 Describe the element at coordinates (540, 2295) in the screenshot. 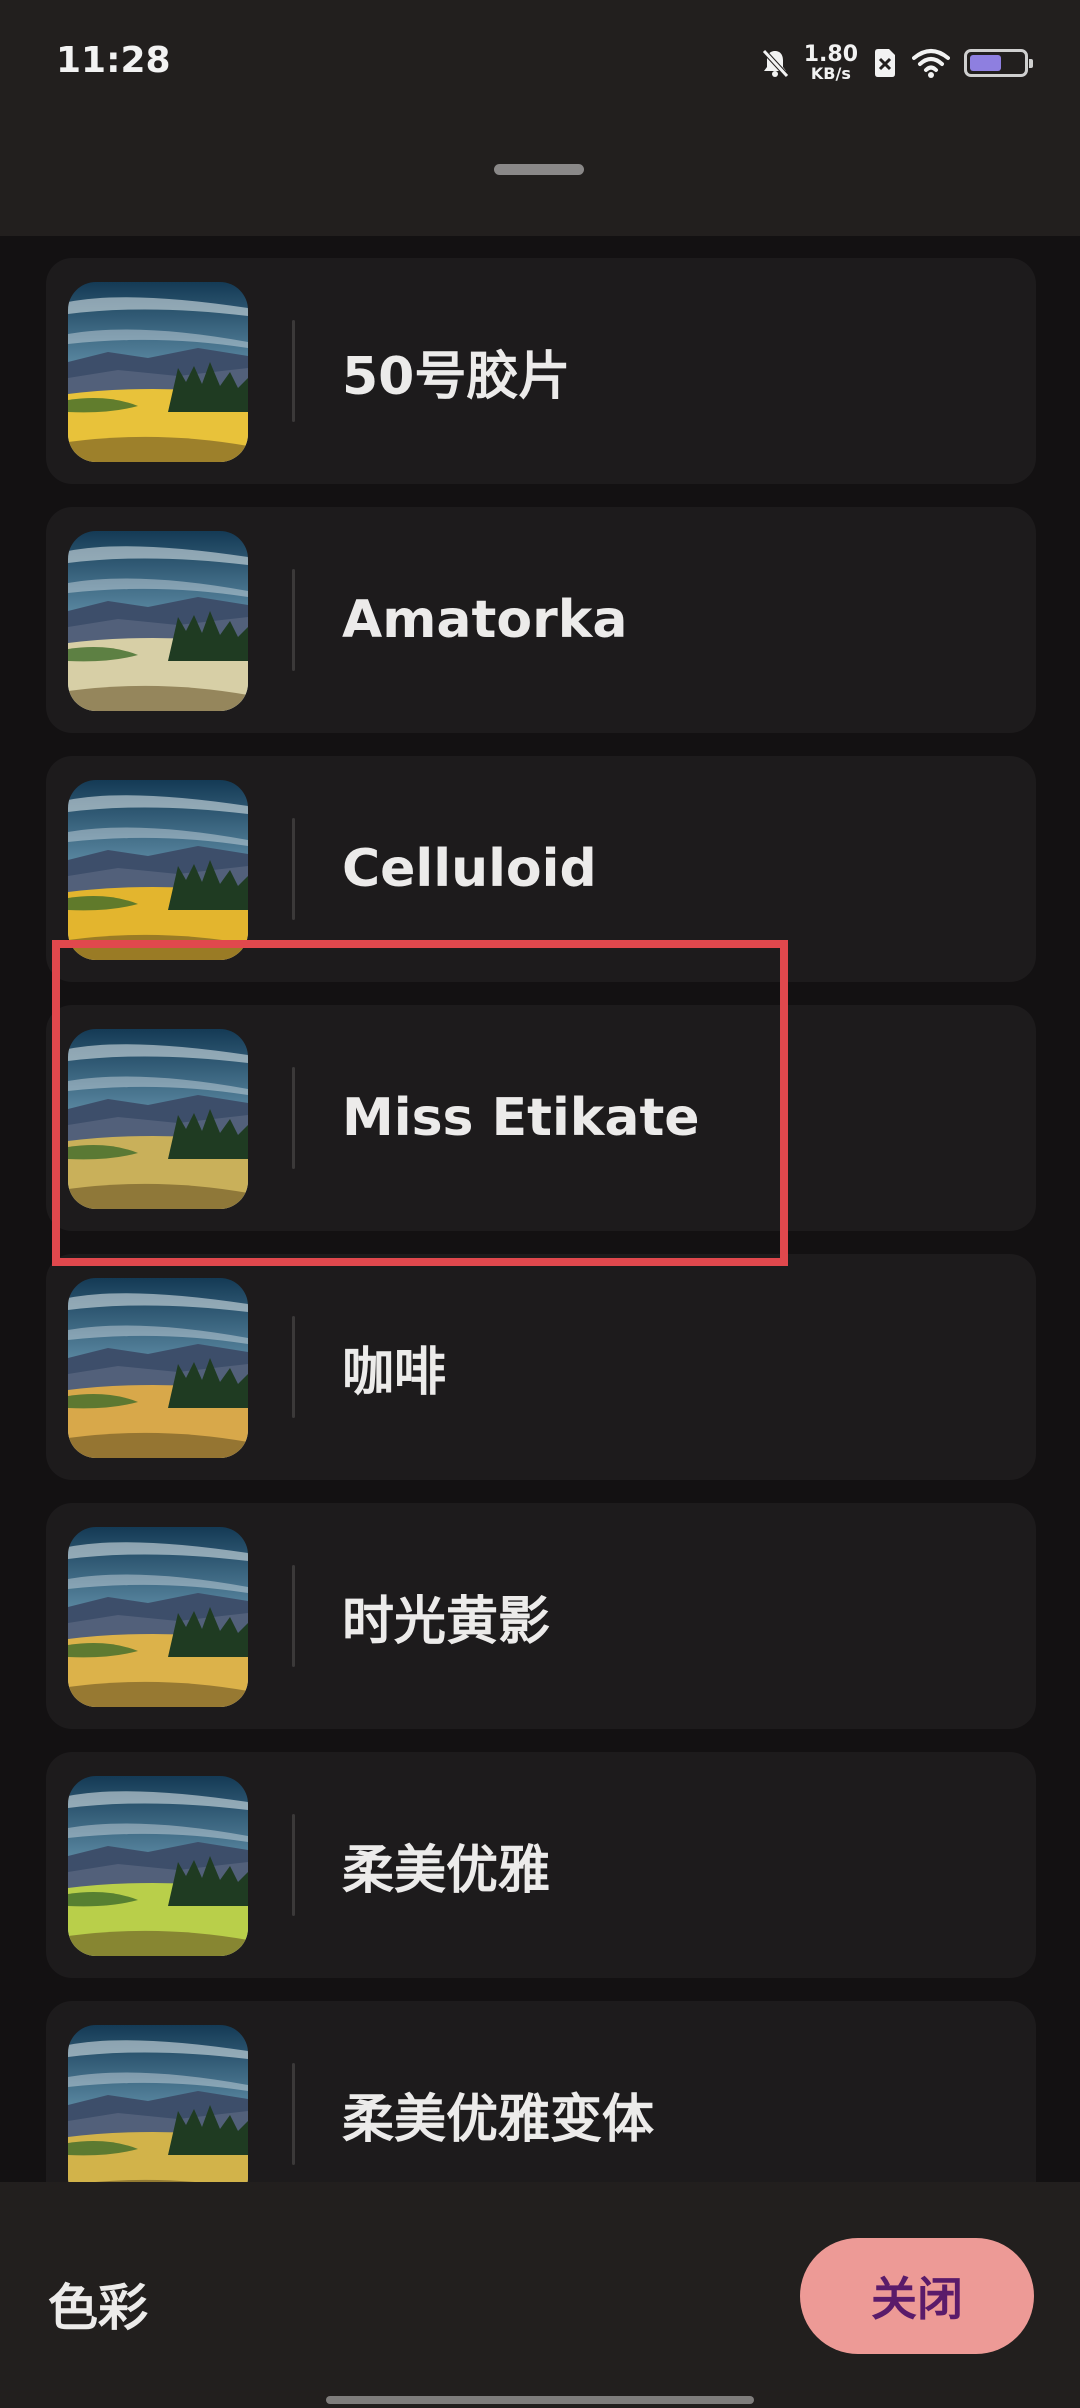

I see `bottom-bar: 色彩 关闭` at that location.